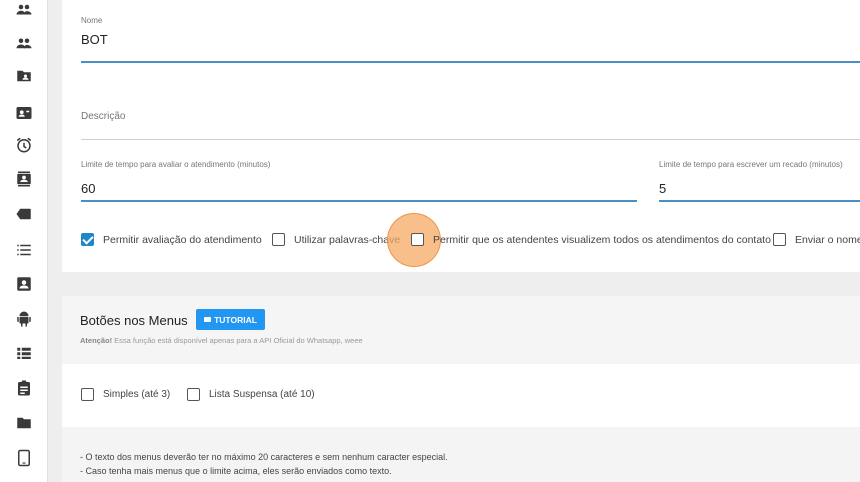  I want to click on dropdown-menu-label: Lista Suspensa (até 10), so click(262, 394).